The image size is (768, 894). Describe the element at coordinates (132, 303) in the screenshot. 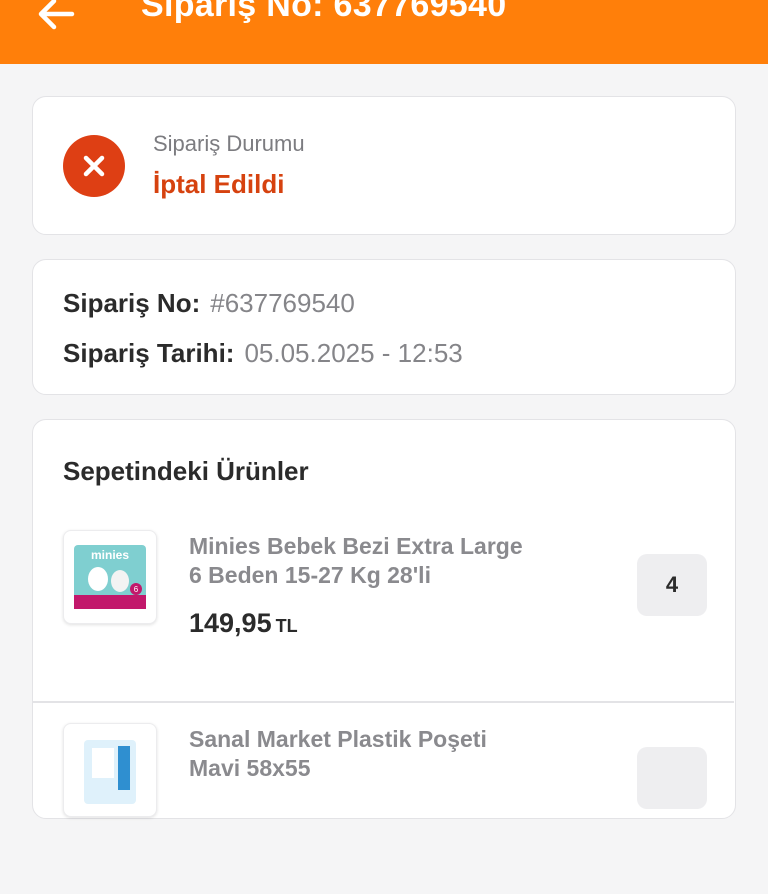

I see `order-number-label: Sipariş No:` at that location.